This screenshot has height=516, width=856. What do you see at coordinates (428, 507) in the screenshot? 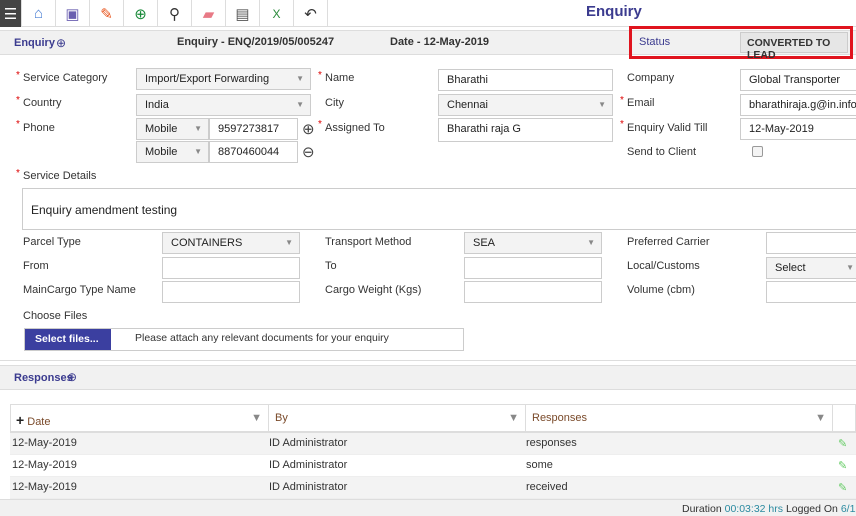
I see `footer: Duration 00:03:32 hrs Logged On 6/12/20` at bounding box center [428, 507].